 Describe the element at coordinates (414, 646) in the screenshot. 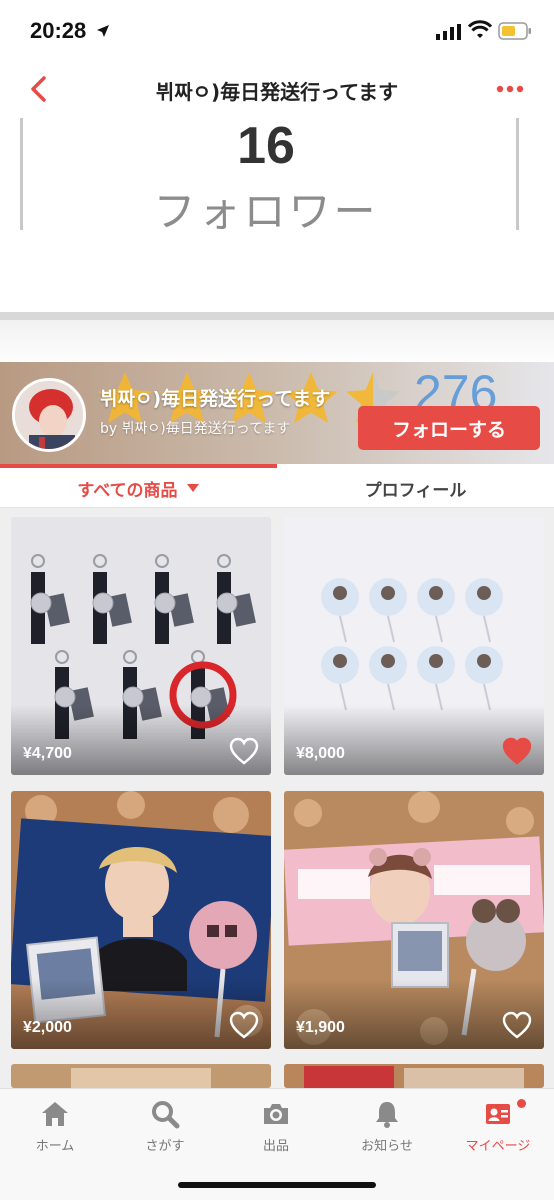

I see `product-card: ¥8,000` at that location.